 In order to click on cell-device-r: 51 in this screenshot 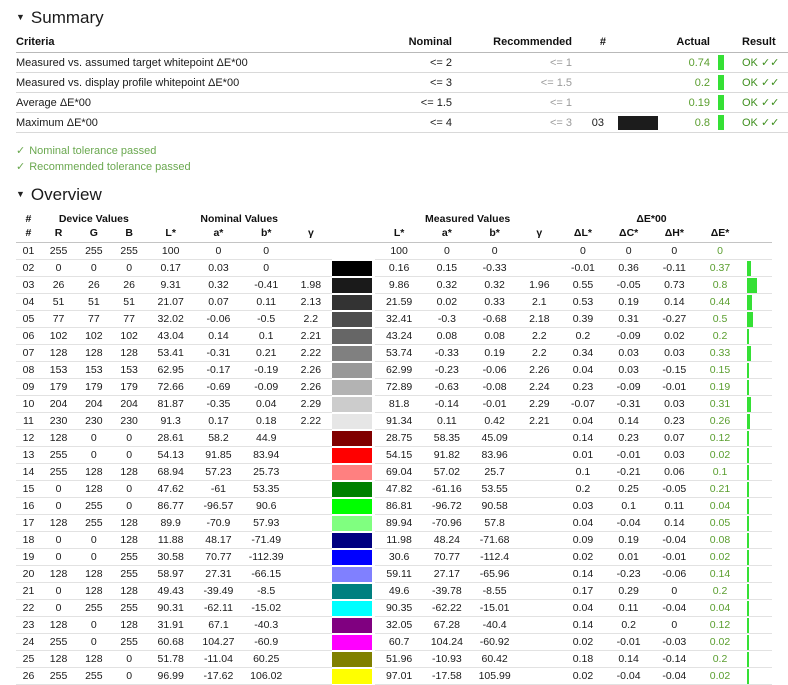, I will do `click(58, 302)`.